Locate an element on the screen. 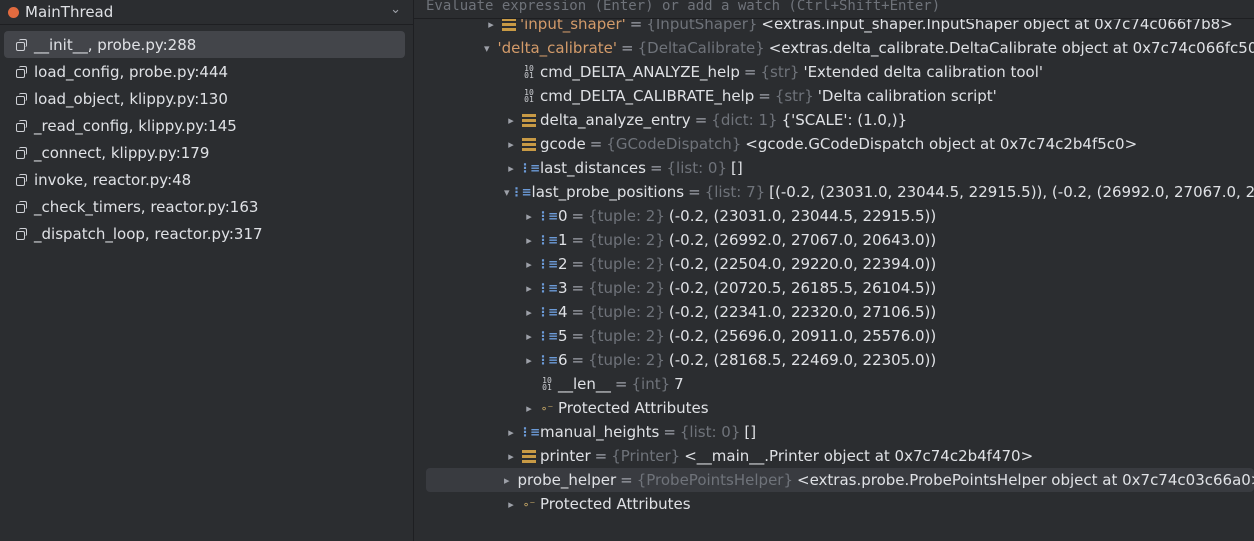 This screenshot has width=1254, height=541. var-name: 'delta_calibrate' is located at coordinates (557, 48).